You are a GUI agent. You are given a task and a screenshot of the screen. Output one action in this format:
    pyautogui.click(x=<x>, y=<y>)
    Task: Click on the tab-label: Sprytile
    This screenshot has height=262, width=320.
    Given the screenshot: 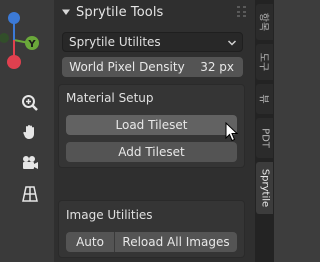 What is the action you would take?
    pyautogui.click(x=264, y=188)
    